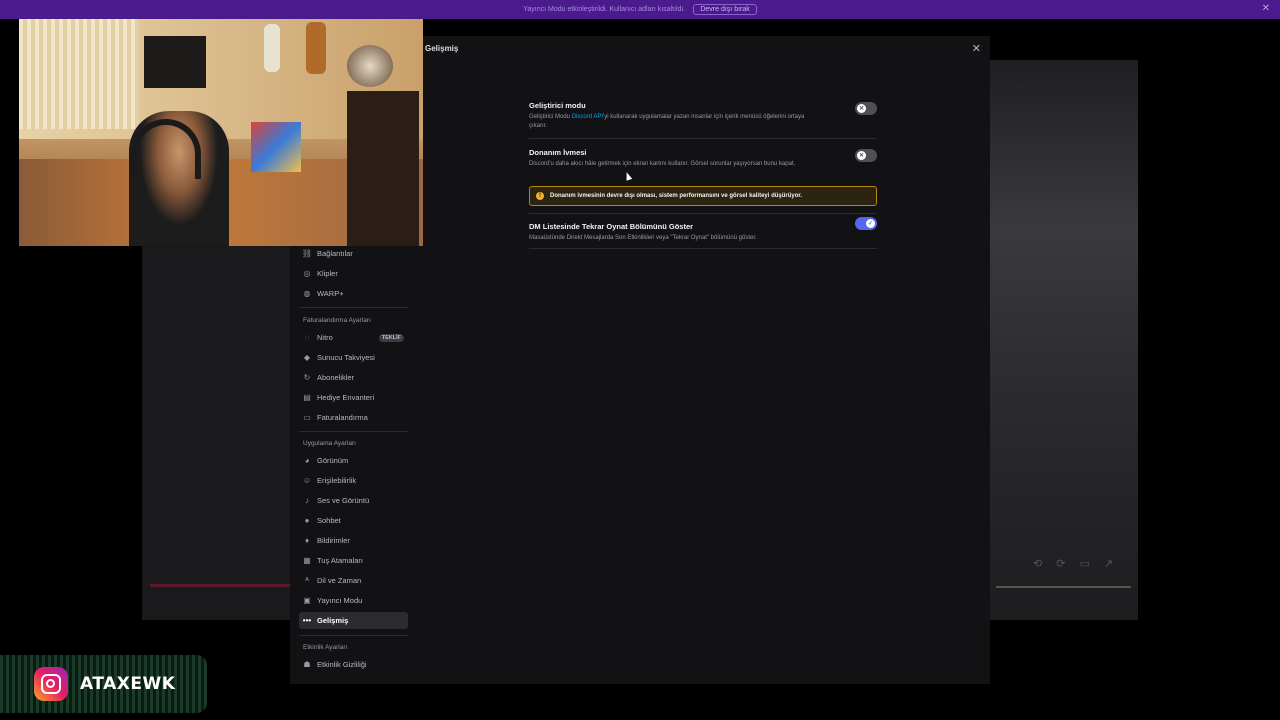 The width and height of the screenshot is (1280, 720). I want to click on dm-replay-toggle: ✓, so click(866, 223).